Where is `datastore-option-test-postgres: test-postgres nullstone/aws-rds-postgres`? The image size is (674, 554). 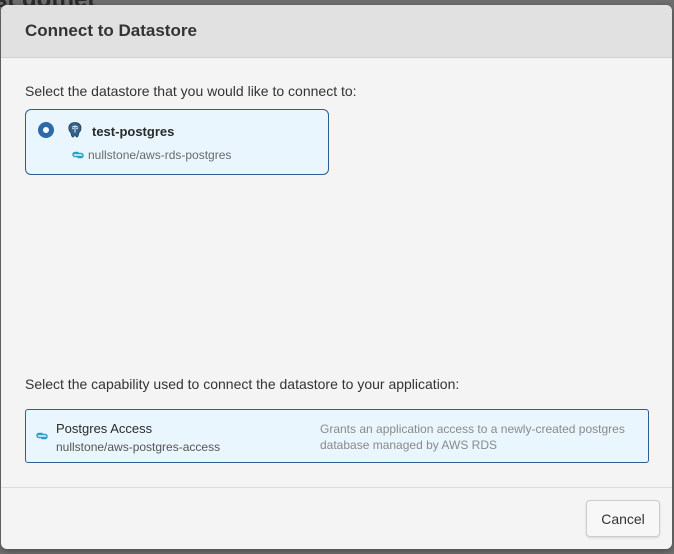
datastore-option-test-postgres: test-postgres nullstone/aws-rds-postgres is located at coordinates (177, 142).